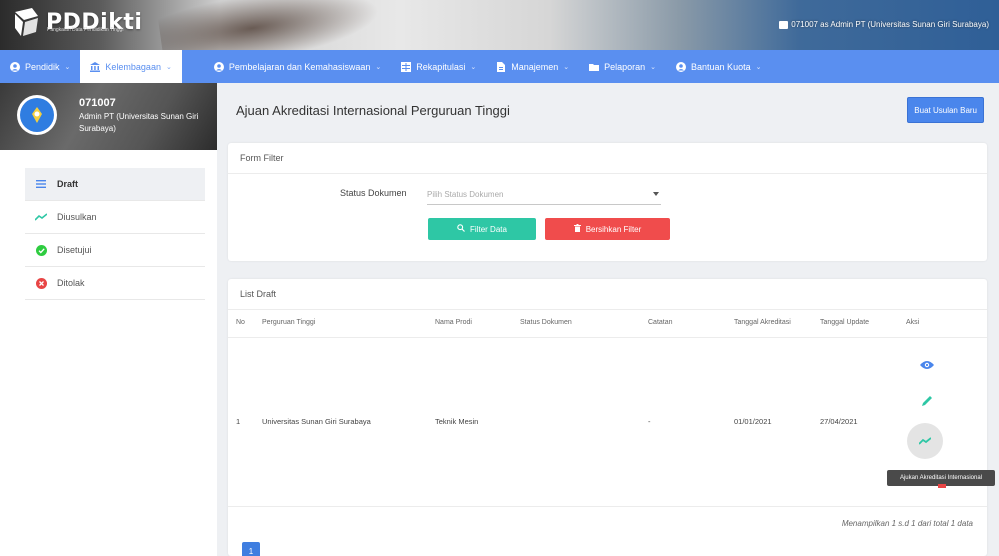  What do you see at coordinates (74, 250) in the screenshot?
I see `sidebar-item-label: Disetujui` at bounding box center [74, 250].